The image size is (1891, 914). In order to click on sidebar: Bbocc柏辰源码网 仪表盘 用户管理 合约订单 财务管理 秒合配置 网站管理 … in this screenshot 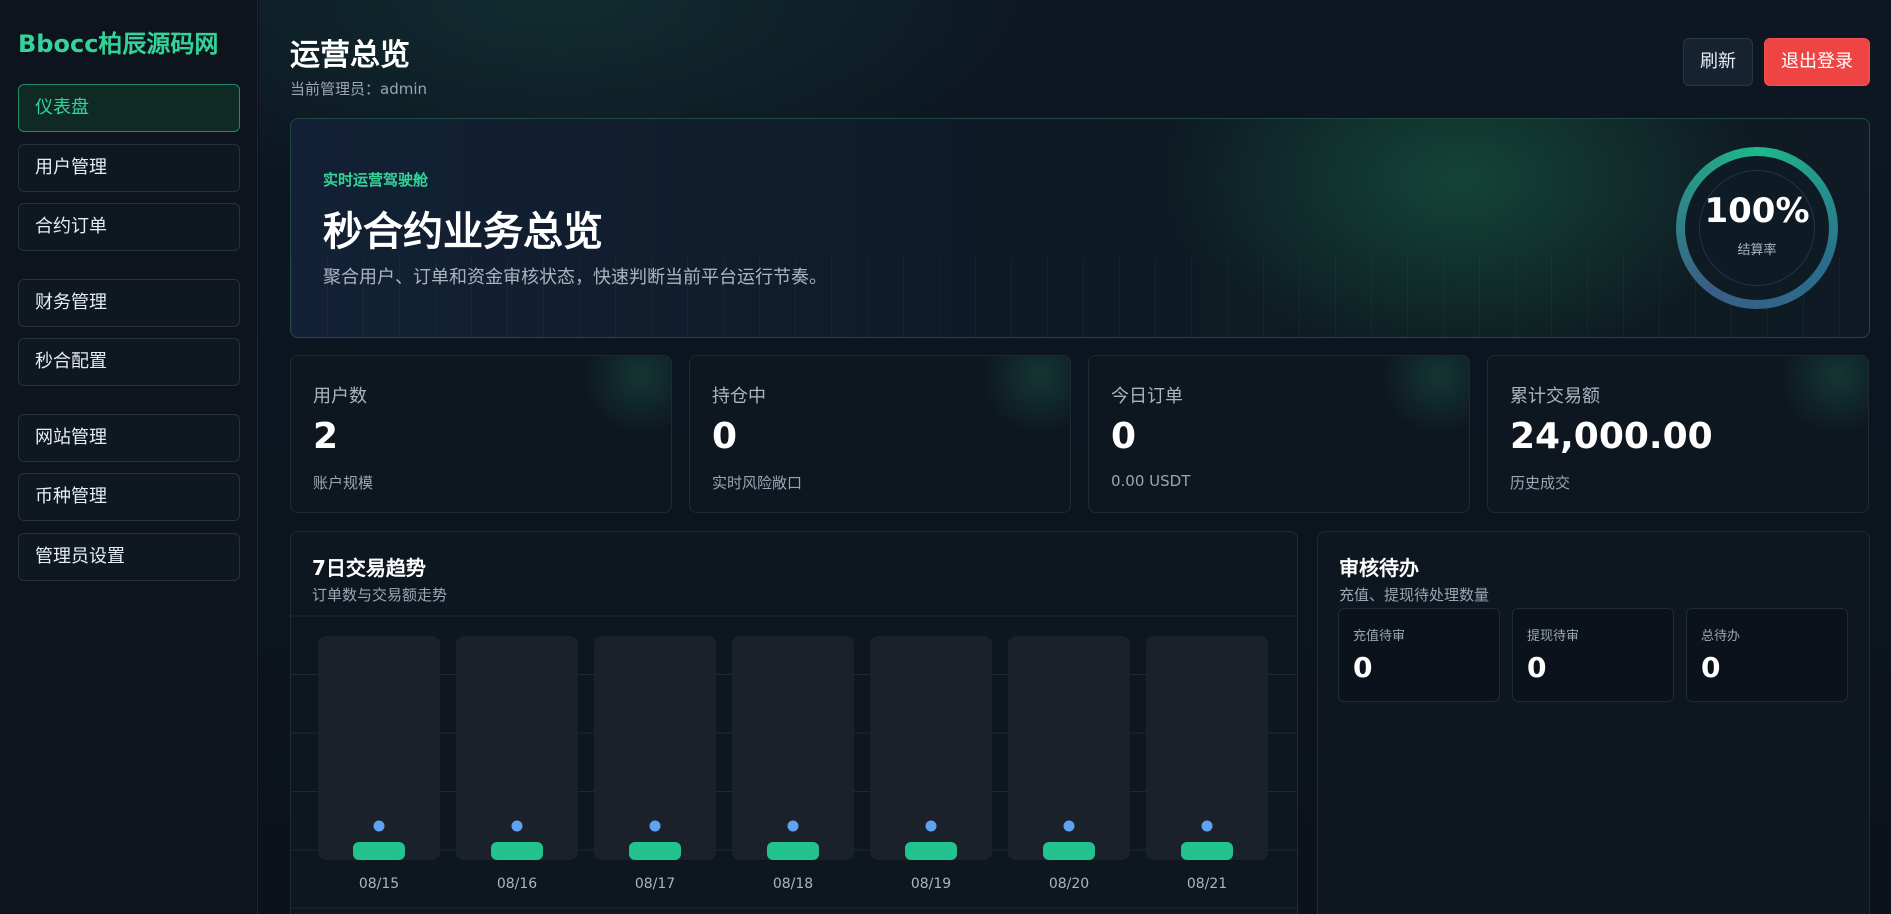, I will do `click(129, 457)`.